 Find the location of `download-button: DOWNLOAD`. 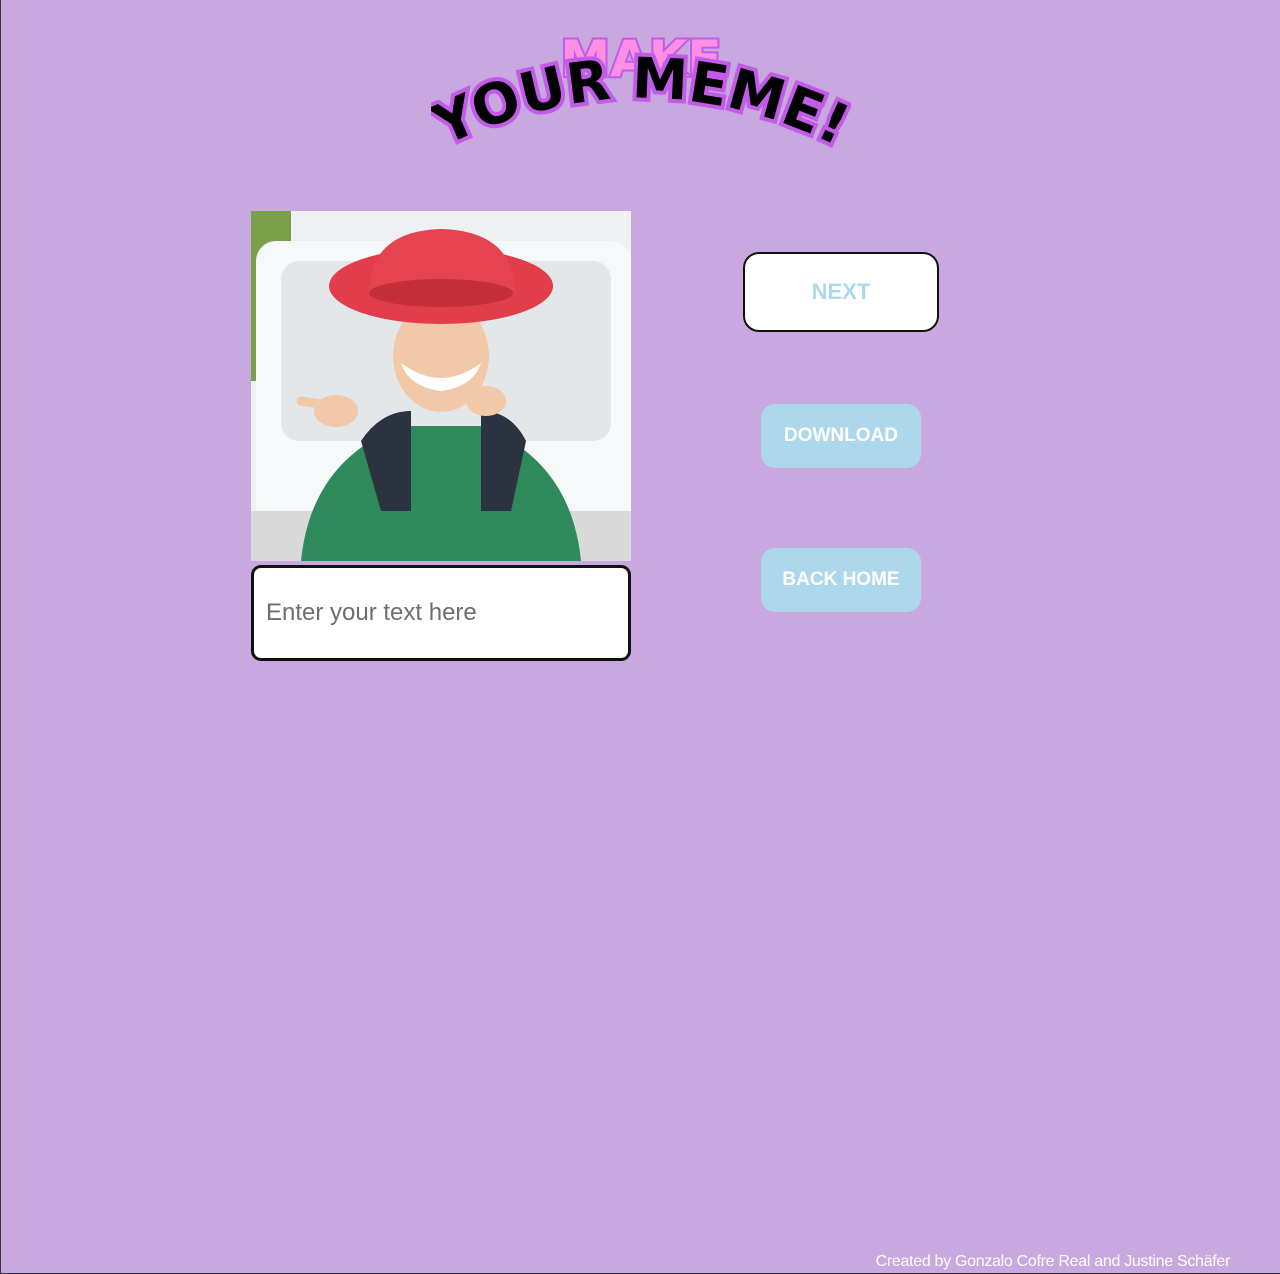

download-button: DOWNLOAD is located at coordinates (841, 436).